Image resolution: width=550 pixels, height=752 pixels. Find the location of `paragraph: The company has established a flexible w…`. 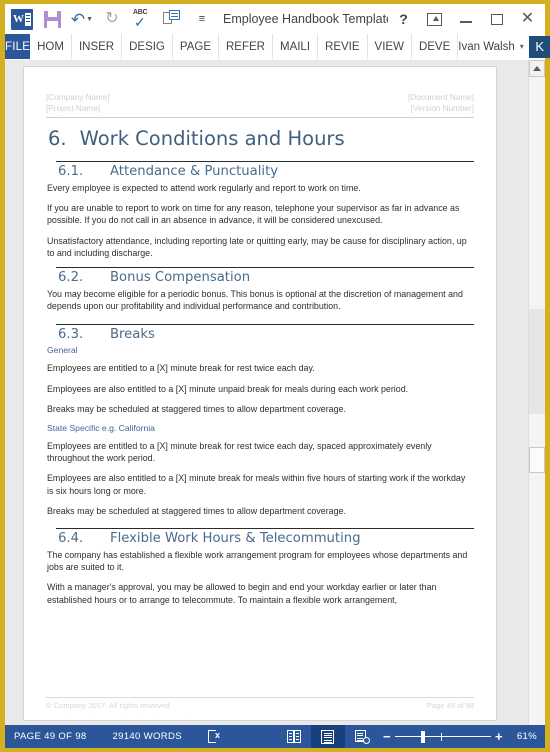

paragraph: The company has established a flexible w… is located at coordinates (257, 561).